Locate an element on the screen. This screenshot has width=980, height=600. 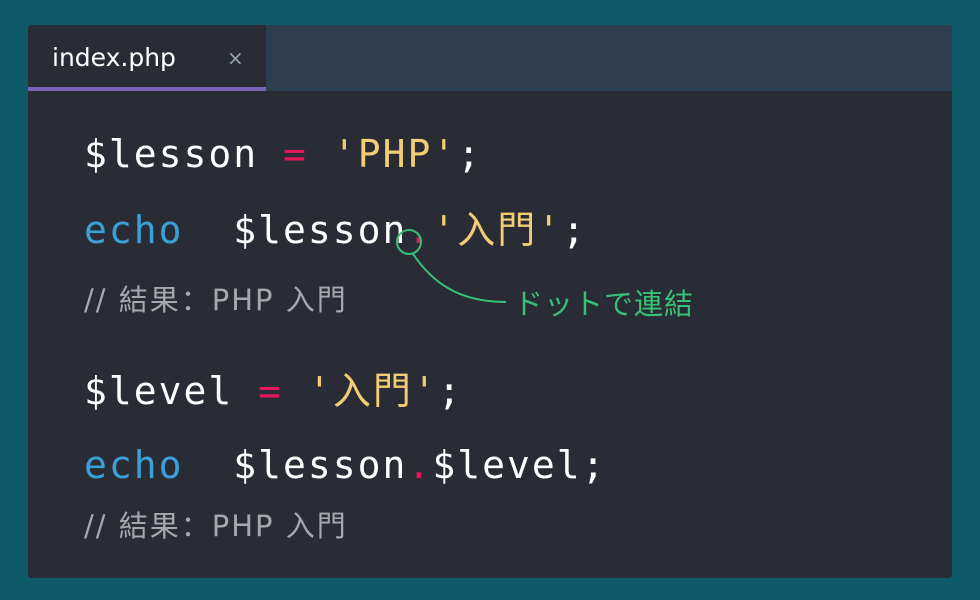
tab-index-php: index.php × is located at coordinates (147, 58).